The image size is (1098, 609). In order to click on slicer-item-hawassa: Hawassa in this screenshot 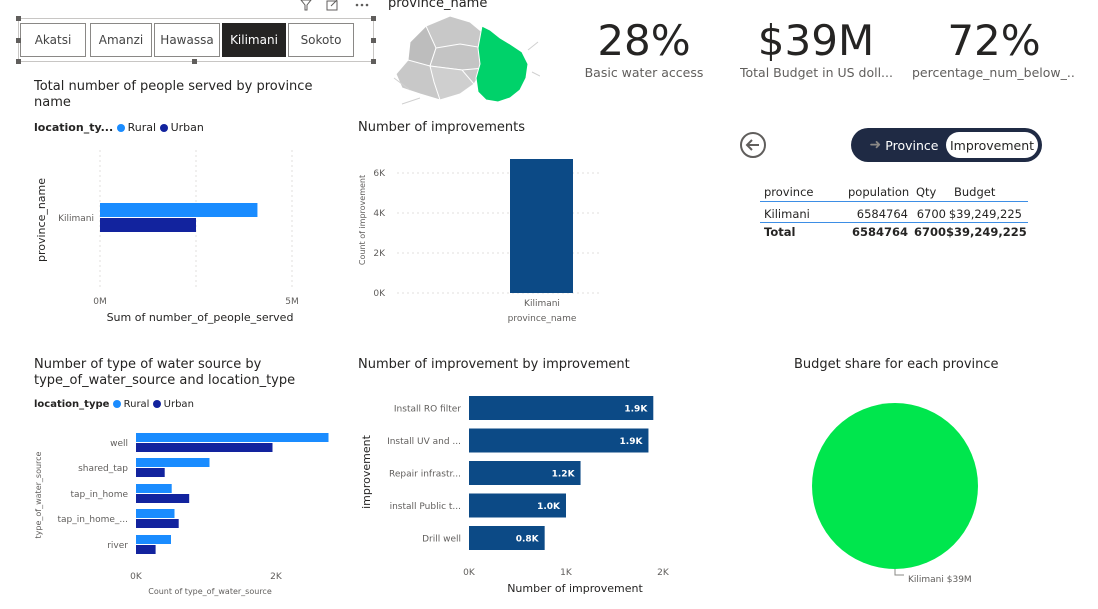, I will do `click(187, 40)`.